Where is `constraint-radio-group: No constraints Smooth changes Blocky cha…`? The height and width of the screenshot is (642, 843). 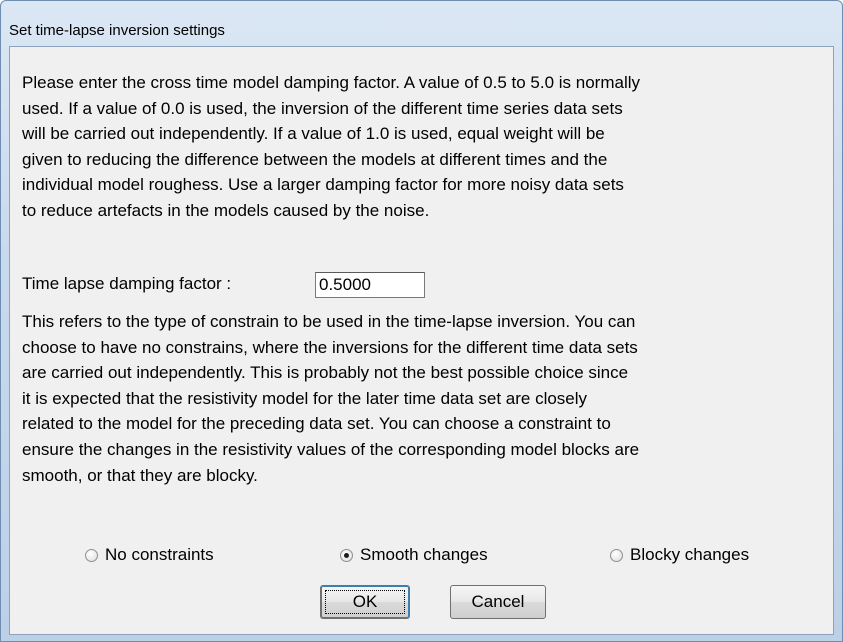 constraint-radio-group: No constraints Smooth changes Blocky cha… is located at coordinates (421, 557).